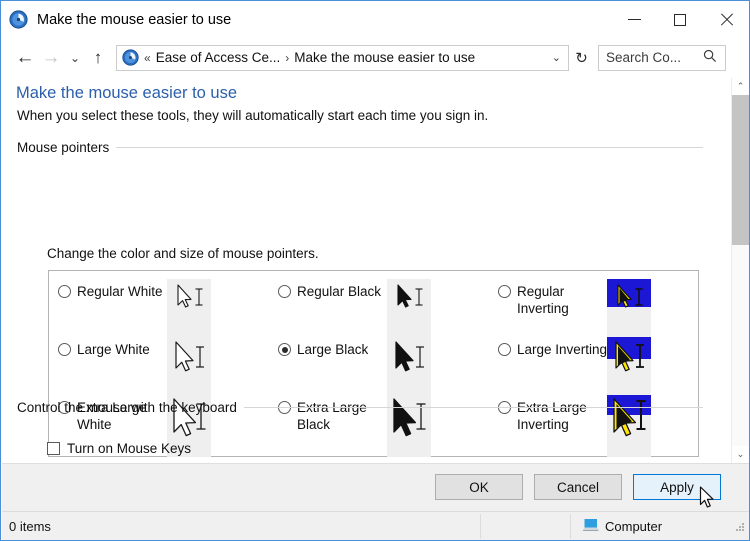  What do you see at coordinates (375, 19) in the screenshot?
I see `title-bar: Make the mouse easier to use` at bounding box center [375, 19].